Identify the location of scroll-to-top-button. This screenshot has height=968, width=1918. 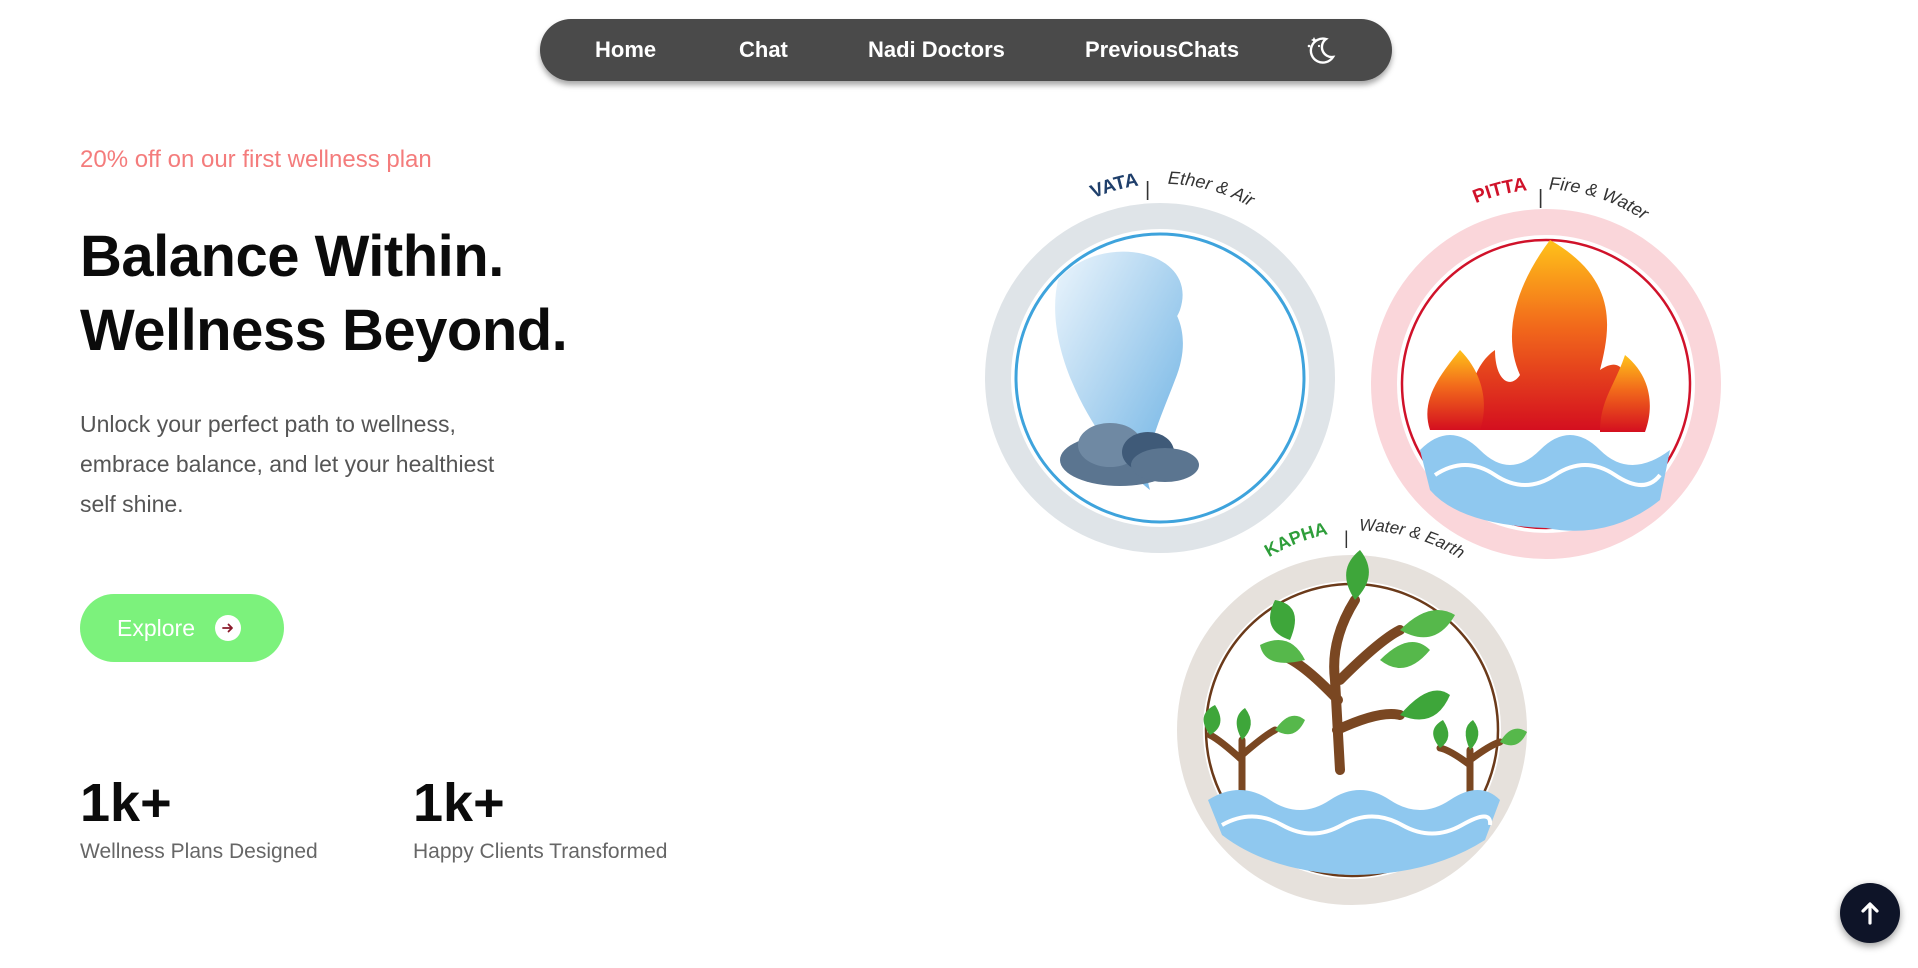
(1870, 913).